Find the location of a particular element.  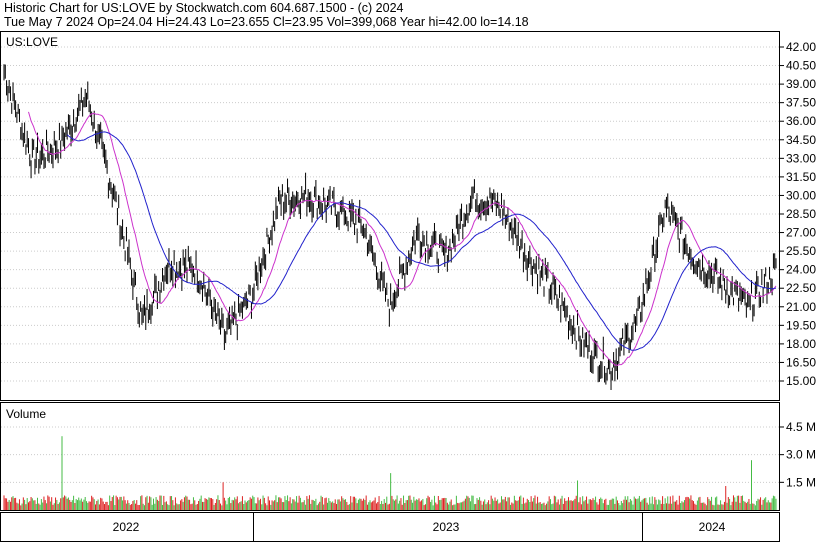

volume-tick-label: 1.5 M is located at coordinates (801, 482).